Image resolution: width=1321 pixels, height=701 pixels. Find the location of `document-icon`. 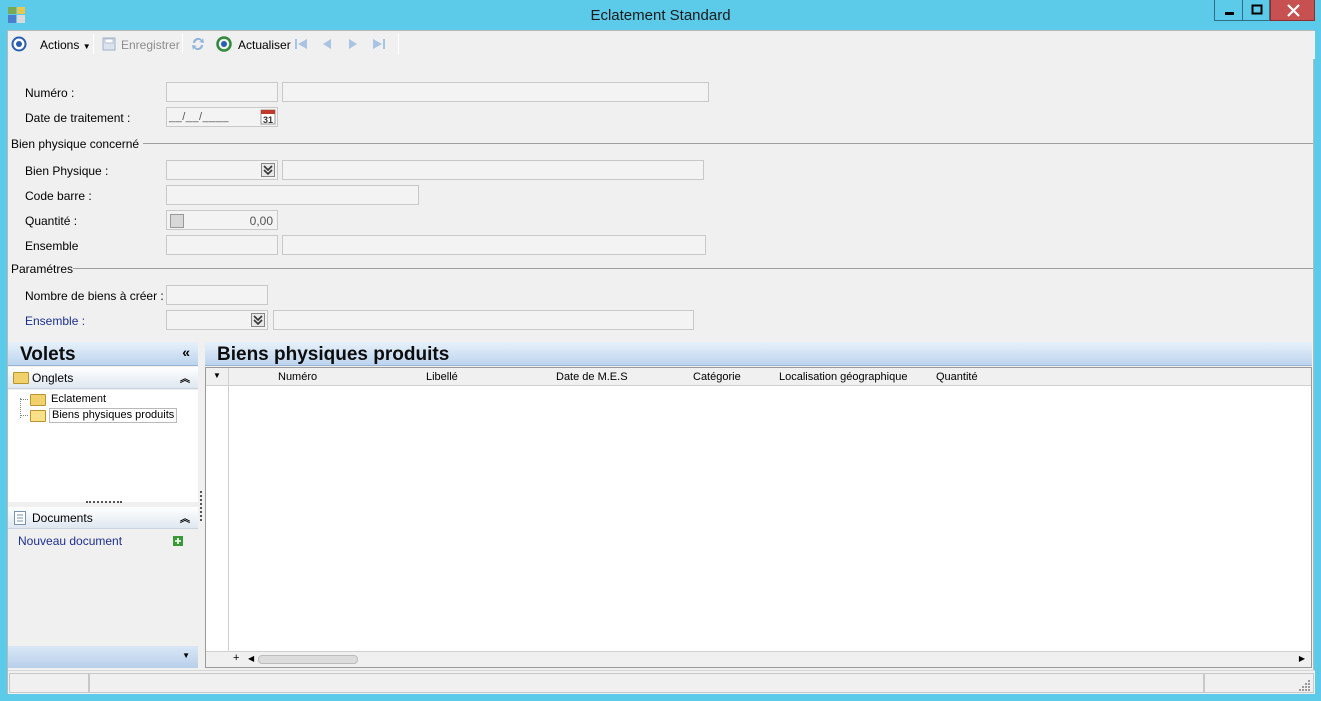

document-icon is located at coordinates (20, 519).